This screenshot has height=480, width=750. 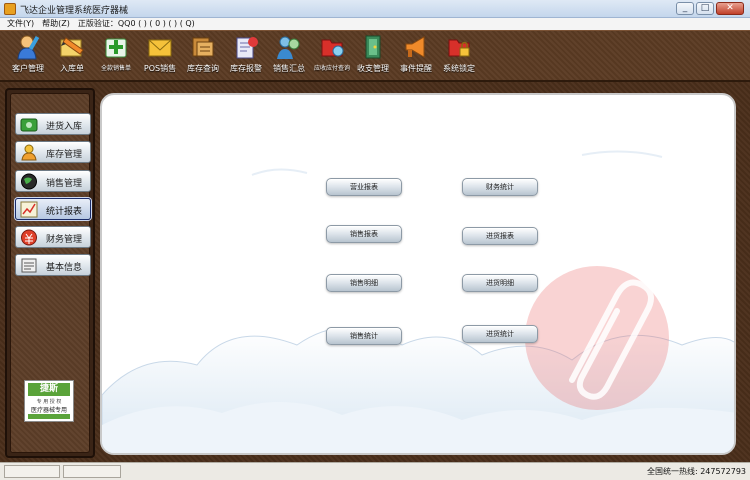 I want to click on paperclip-watermark, so click(x=597, y=338).